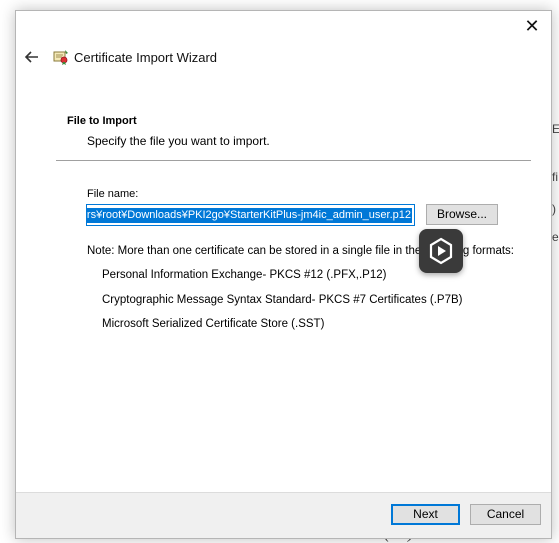 The height and width of the screenshot is (543, 559). I want to click on background-fragment: er, so click(555, 237).